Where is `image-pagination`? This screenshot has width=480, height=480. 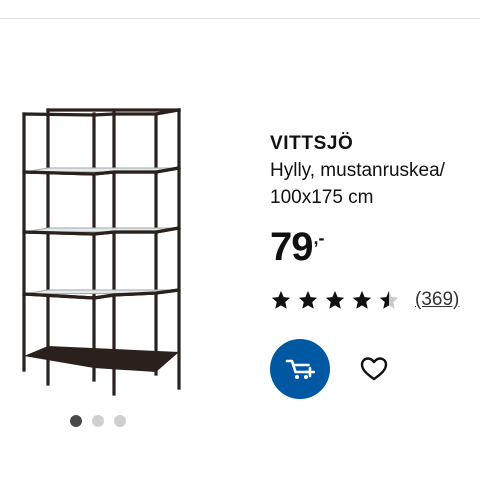 image-pagination is located at coordinates (98, 421).